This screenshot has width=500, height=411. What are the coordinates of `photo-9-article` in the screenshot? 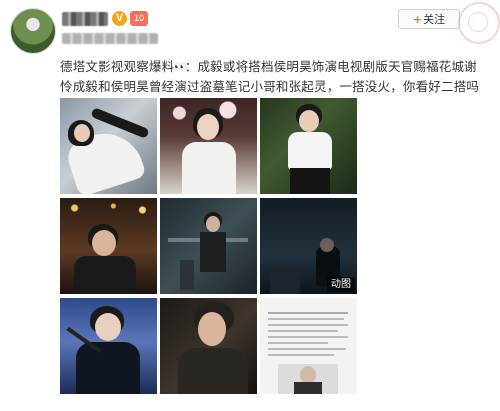 It's located at (308, 346).